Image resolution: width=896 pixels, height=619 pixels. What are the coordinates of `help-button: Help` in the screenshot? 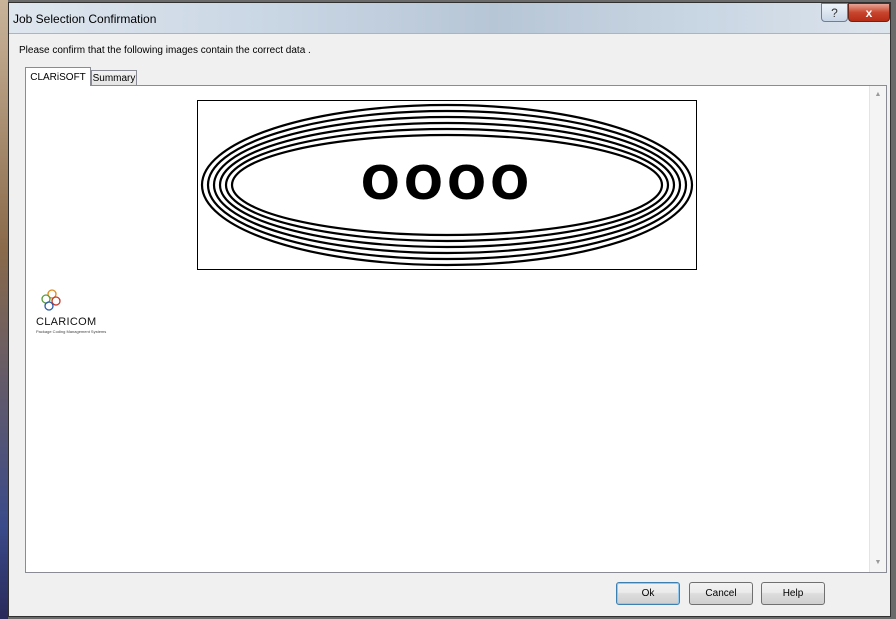 It's located at (793, 593).